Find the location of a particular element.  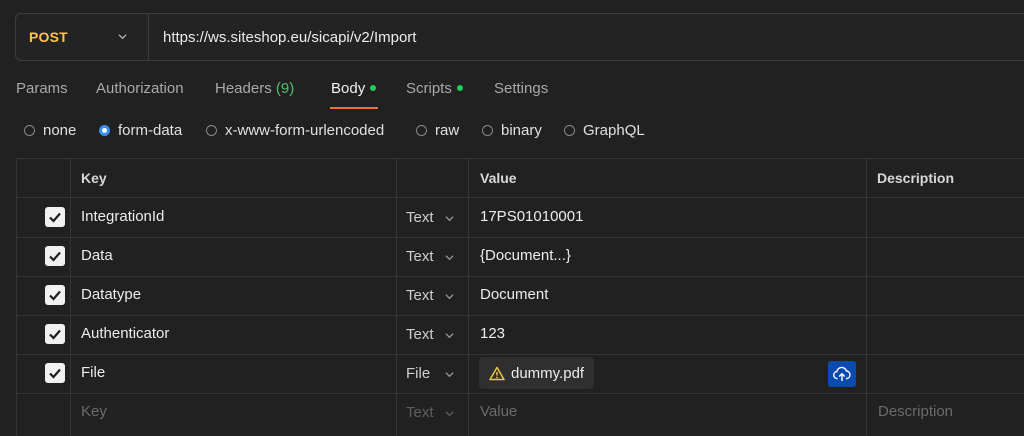

row-value: {Document...} is located at coordinates (525, 255).